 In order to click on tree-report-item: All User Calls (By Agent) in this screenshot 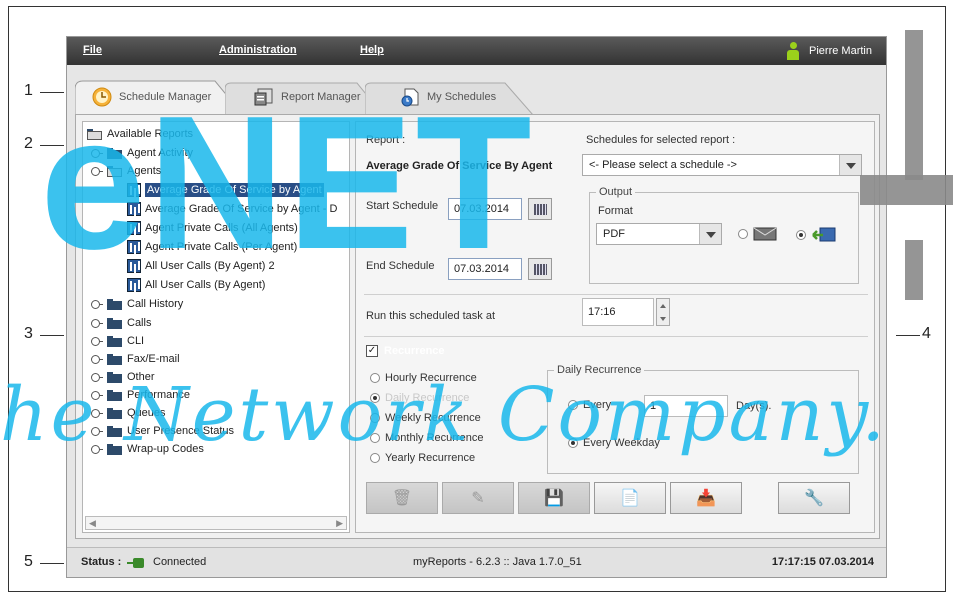, I will do `click(196, 285)`.